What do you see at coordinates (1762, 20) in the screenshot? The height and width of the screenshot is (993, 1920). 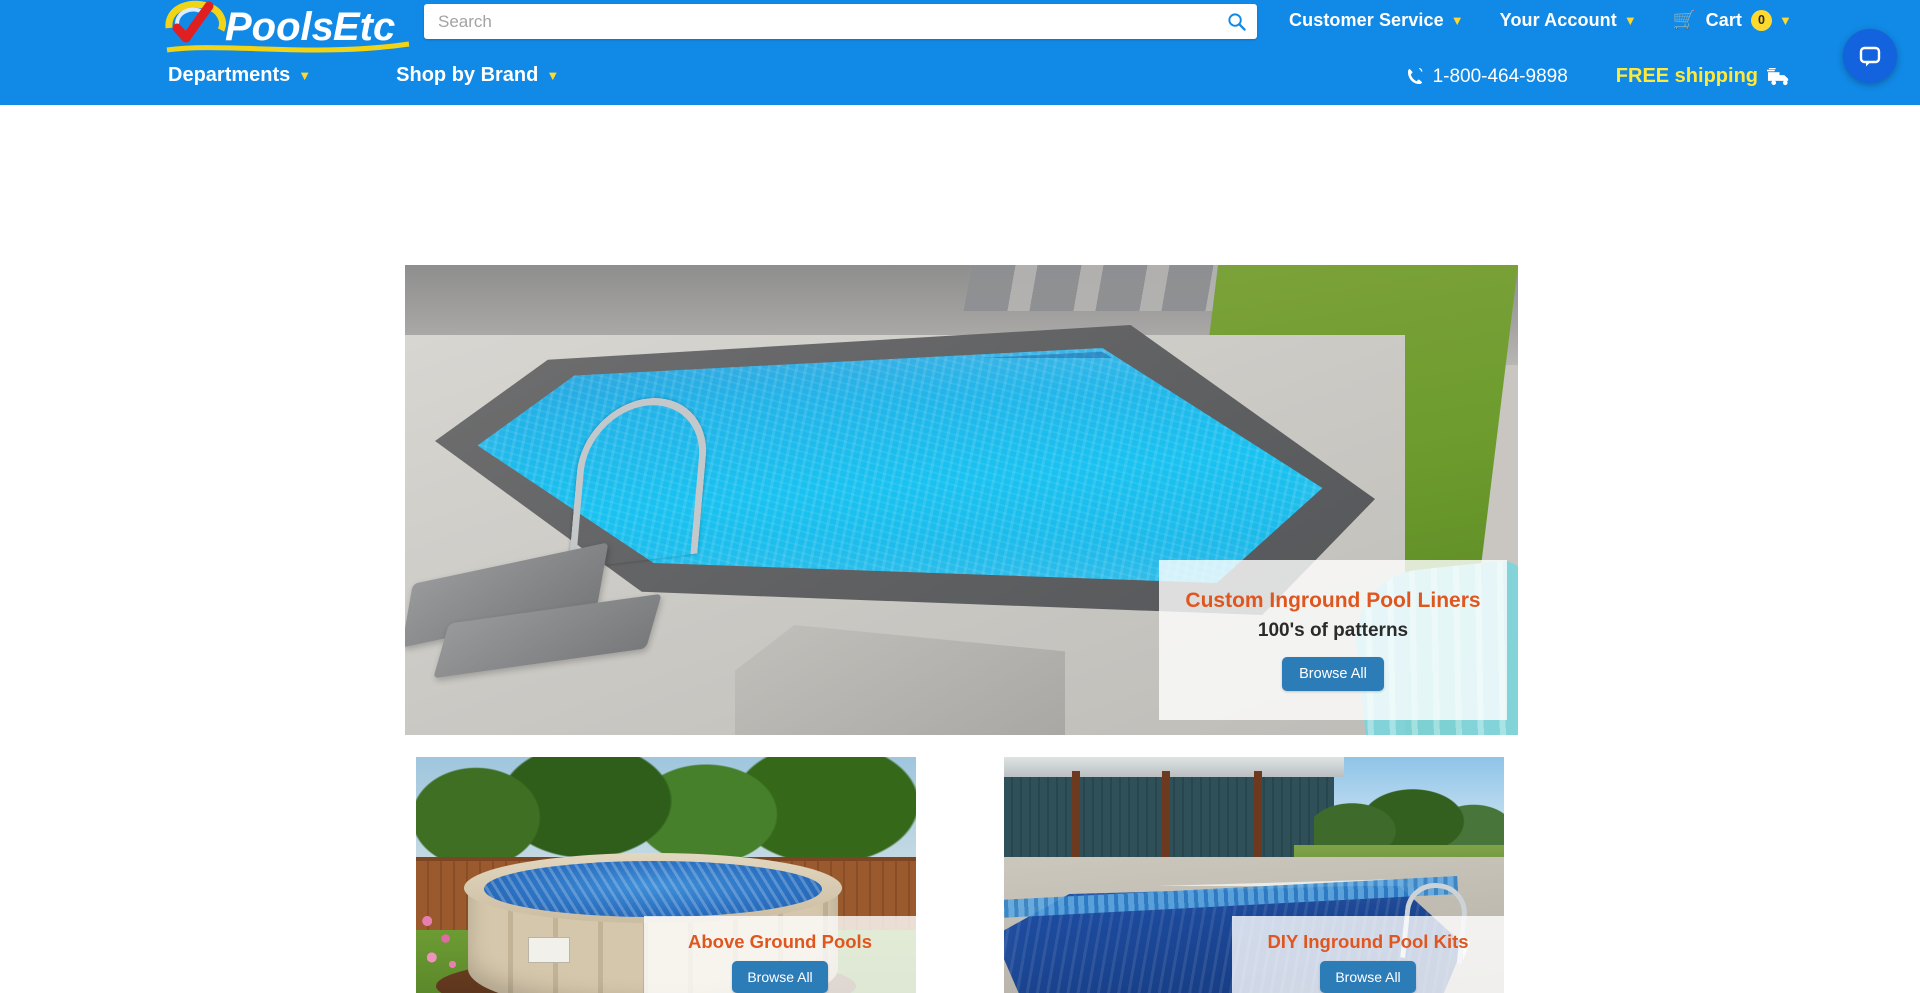 I see `cart-count-badge: 0` at bounding box center [1762, 20].